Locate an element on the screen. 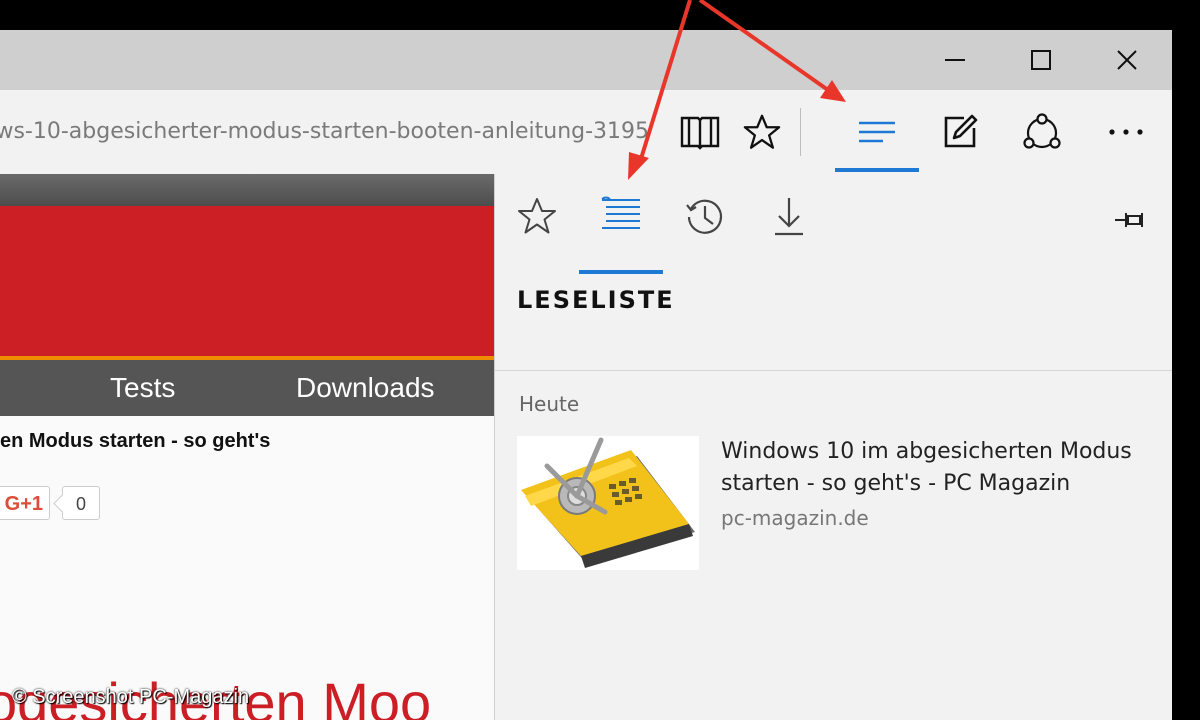 This screenshot has width=1200, height=720. hub-icon is located at coordinates (877, 132).